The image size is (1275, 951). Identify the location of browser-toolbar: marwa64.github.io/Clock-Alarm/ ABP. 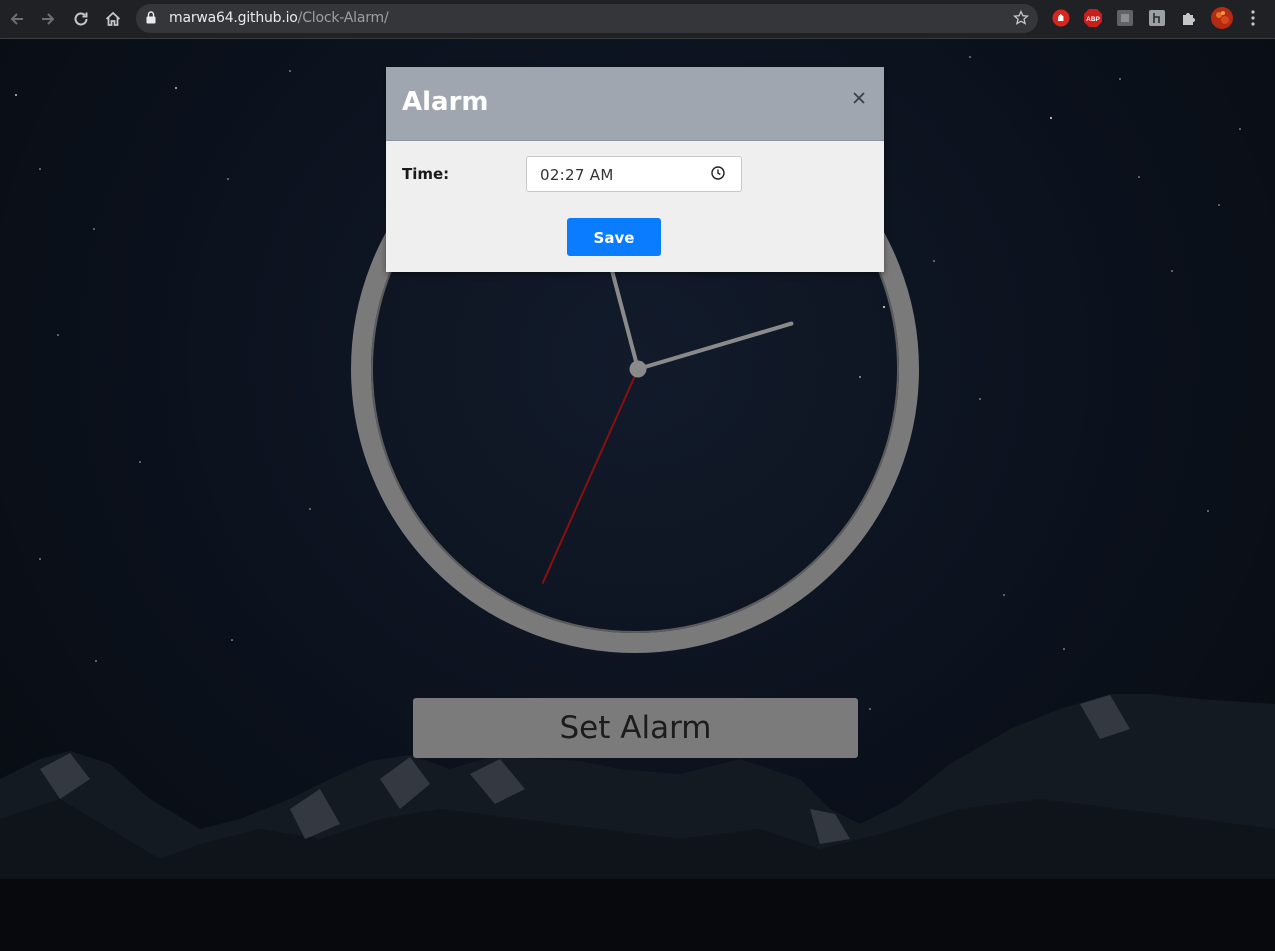
(637, 19).